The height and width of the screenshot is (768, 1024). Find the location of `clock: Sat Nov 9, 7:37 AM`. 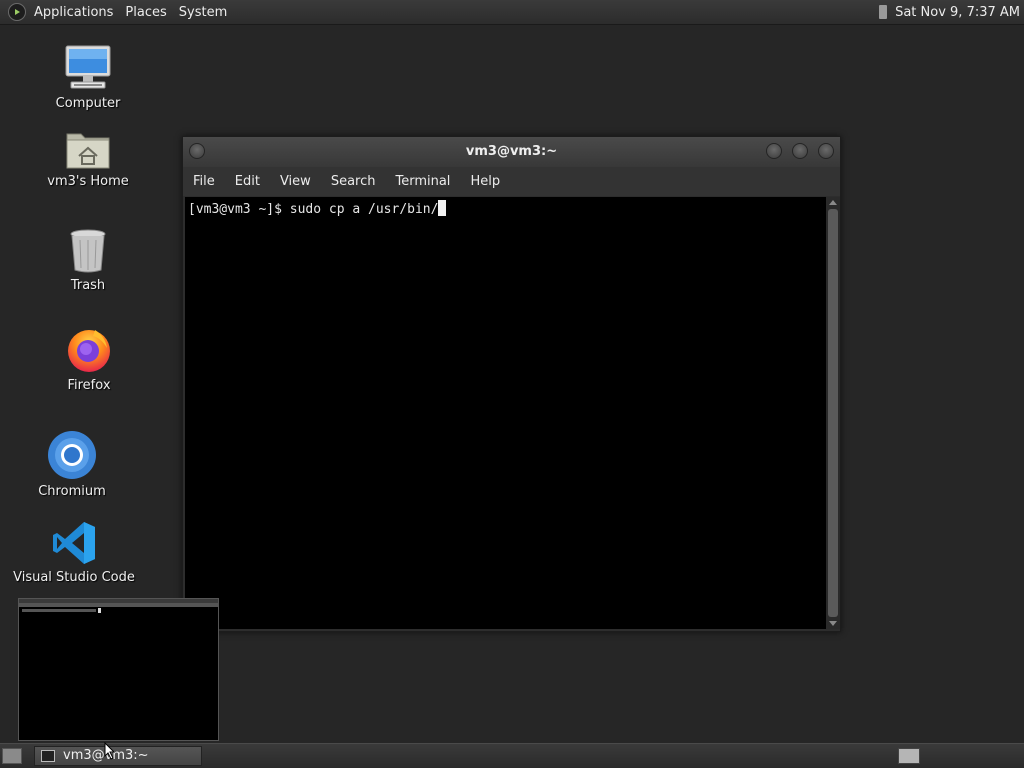

clock: Sat Nov 9, 7:37 AM is located at coordinates (954, 12).